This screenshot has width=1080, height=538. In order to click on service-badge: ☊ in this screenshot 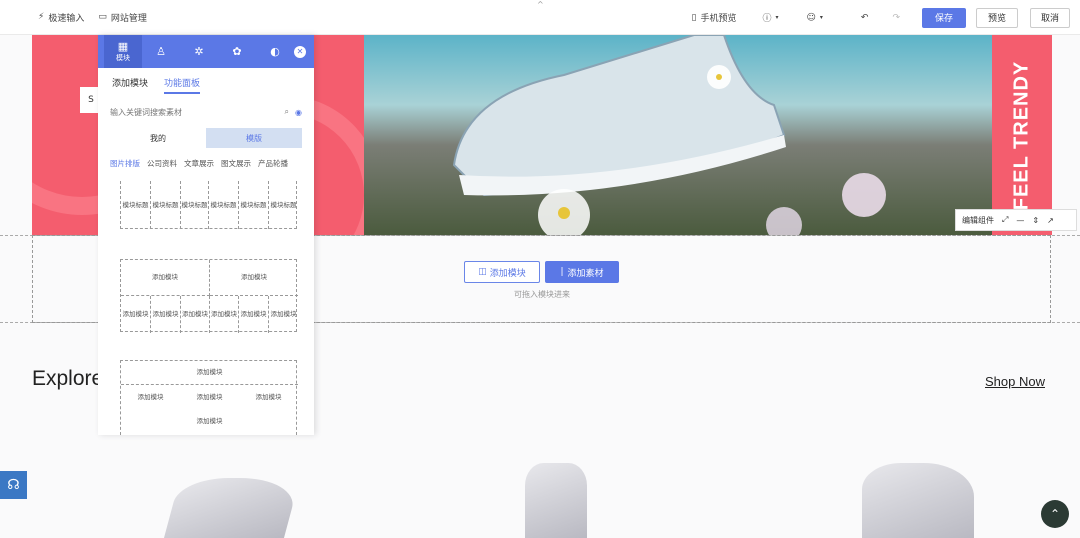, I will do `click(13, 485)`.